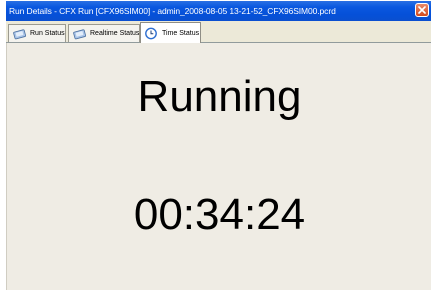 The width and height of the screenshot is (431, 290). I want to click on close-button, so click(422, 10).